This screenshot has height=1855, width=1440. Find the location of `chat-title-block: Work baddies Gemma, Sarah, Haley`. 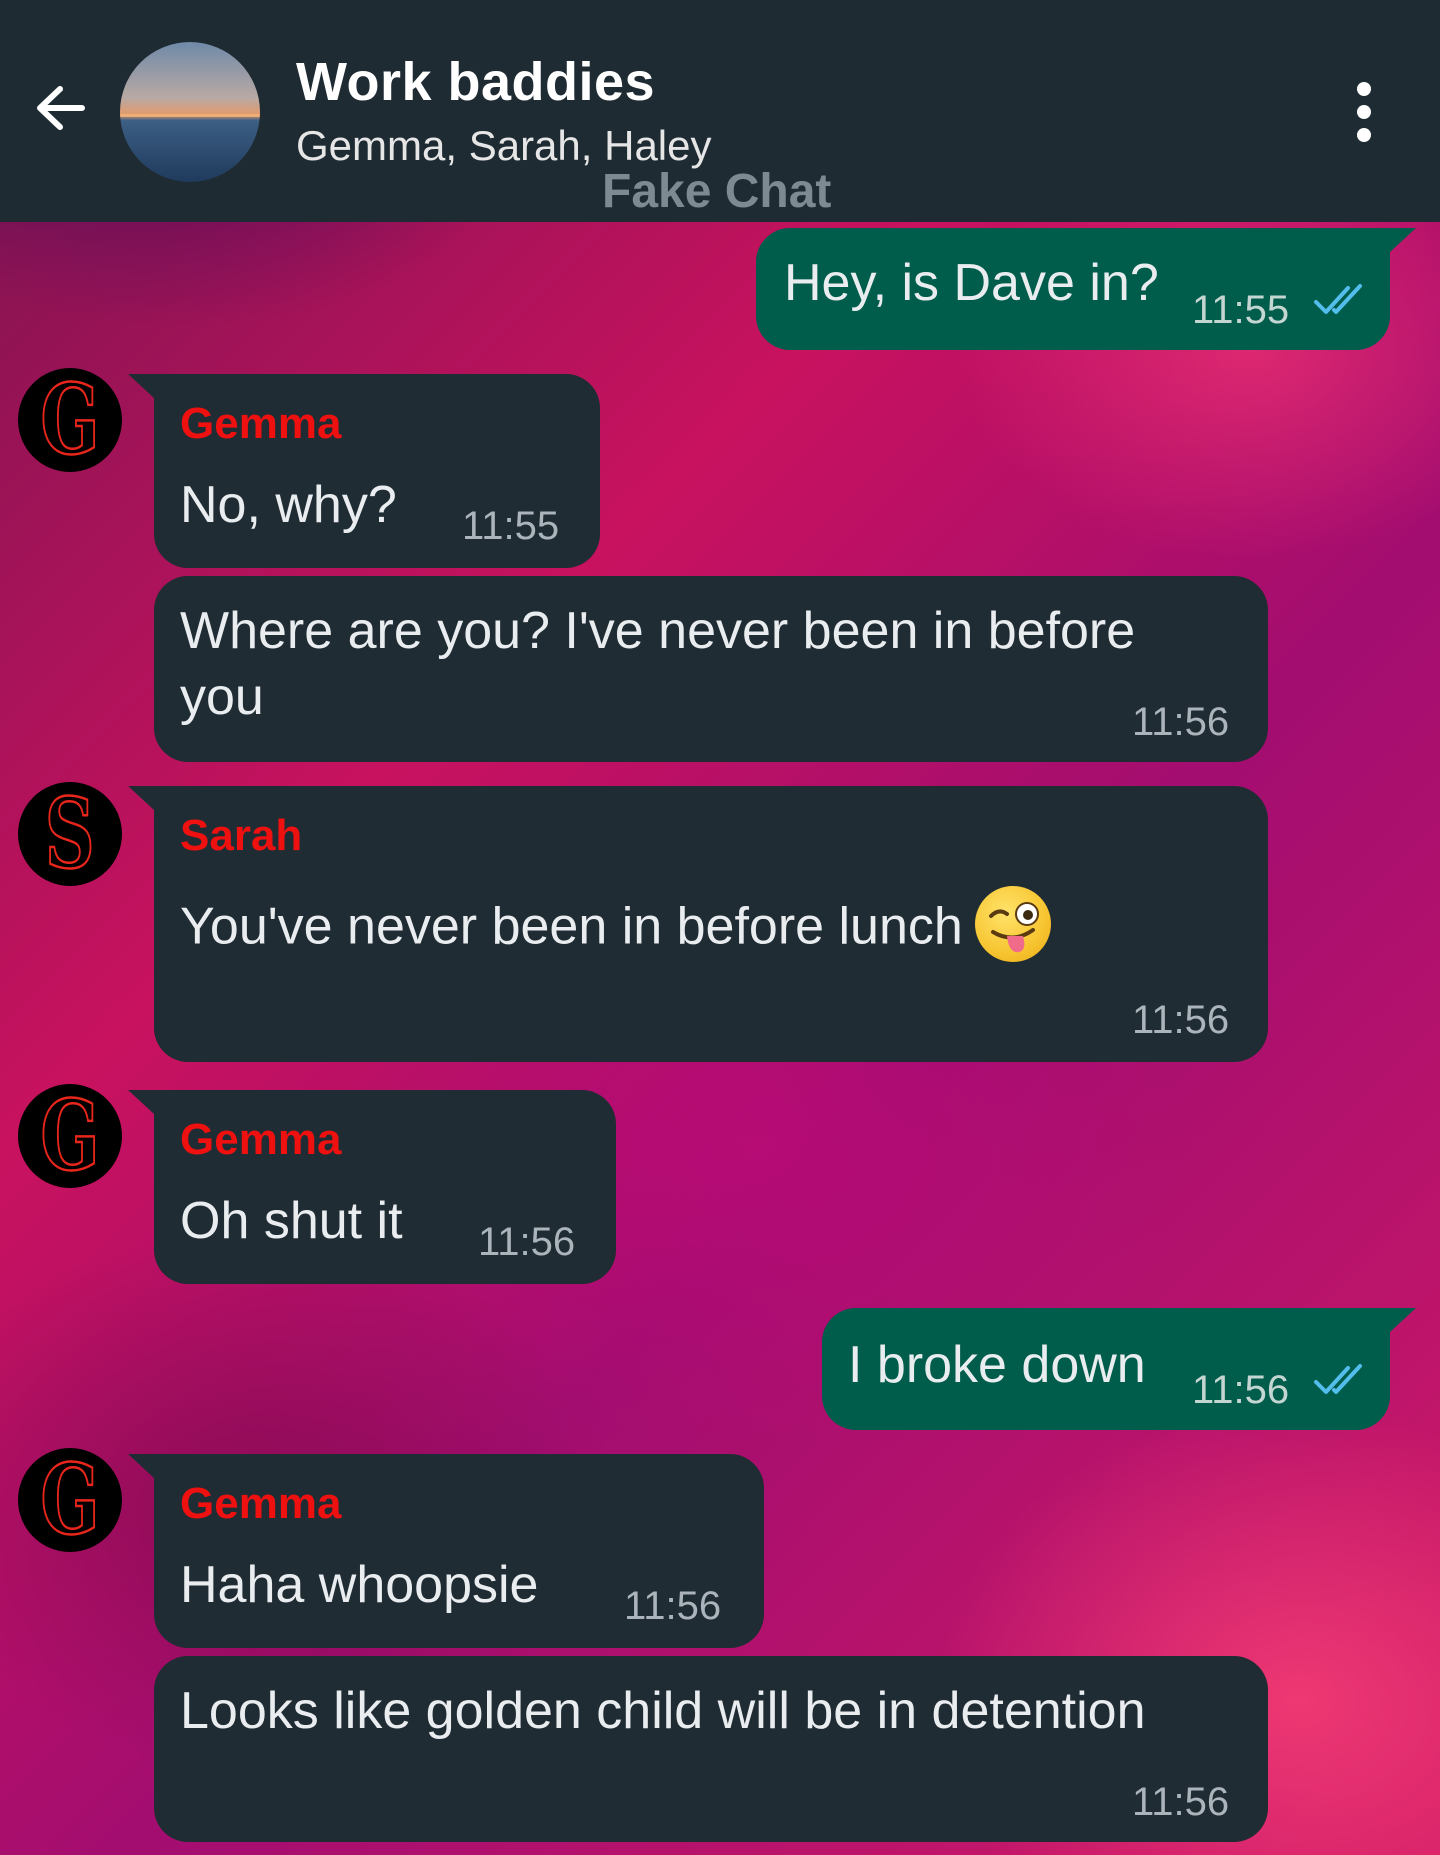

chat-title-block: Work baddies Gemma, Sarah, Haley is located at coordinates (504, 111).